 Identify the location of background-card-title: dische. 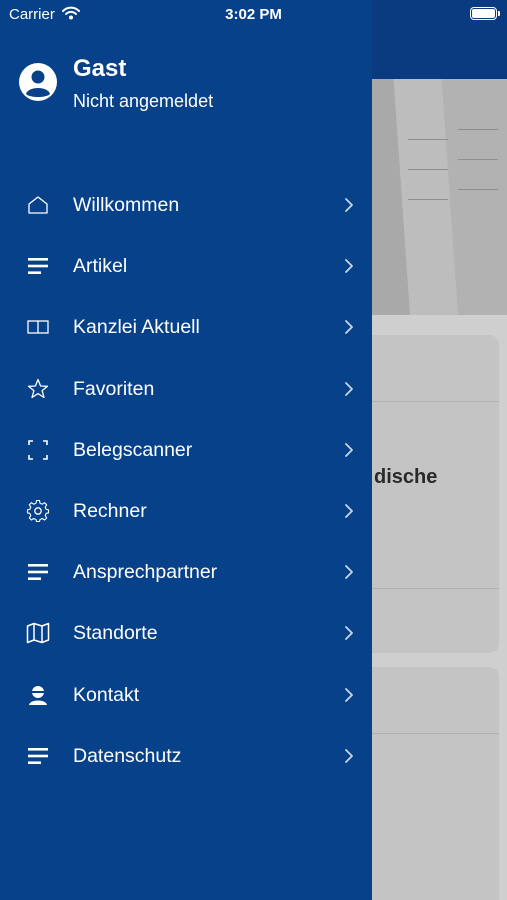
(406, 477).